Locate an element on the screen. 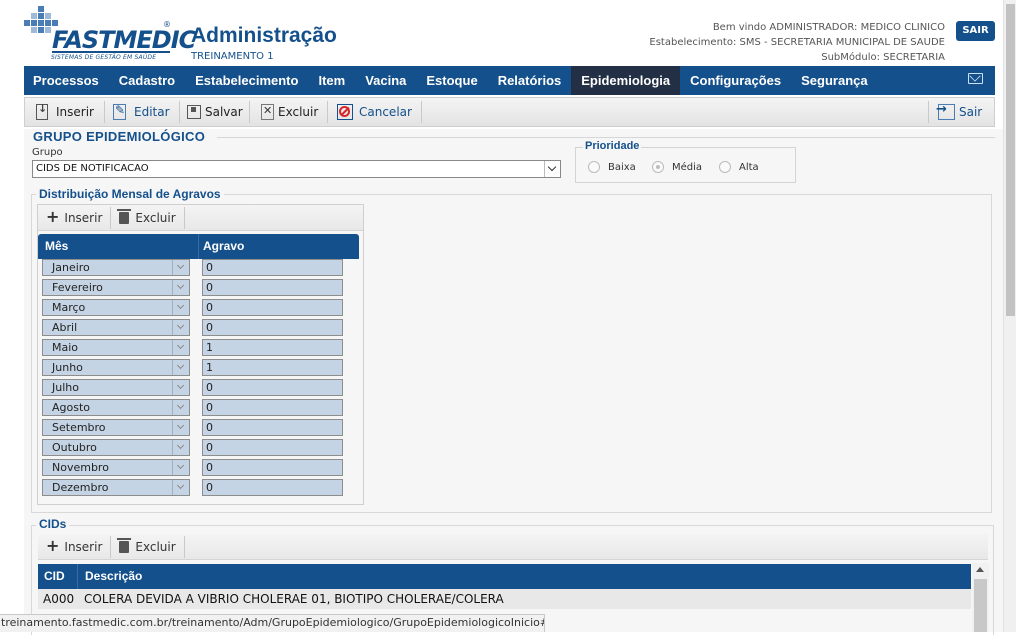 This screenshot has height=635, width=1016. priority-media-label: Média is located at coordinates (687, 167).